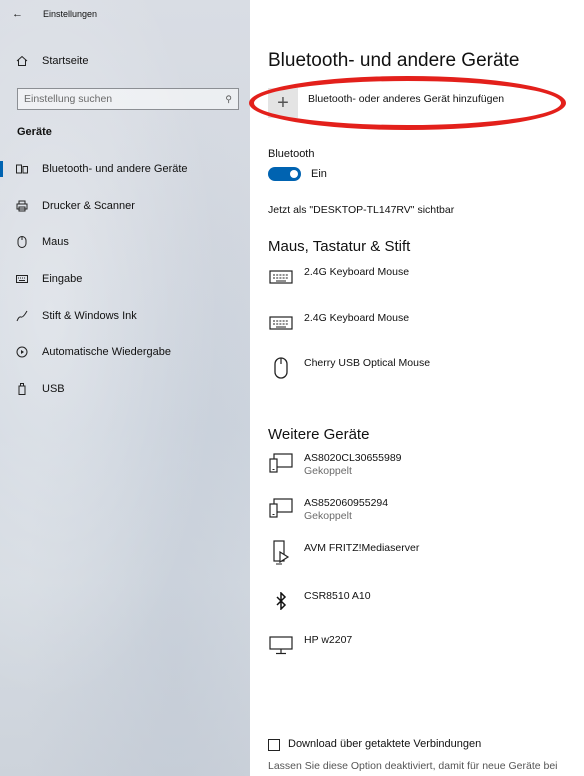 This screenshot has width=584, height=776. I want to click on sidebar-item-usb: USB, so click(125, 389).